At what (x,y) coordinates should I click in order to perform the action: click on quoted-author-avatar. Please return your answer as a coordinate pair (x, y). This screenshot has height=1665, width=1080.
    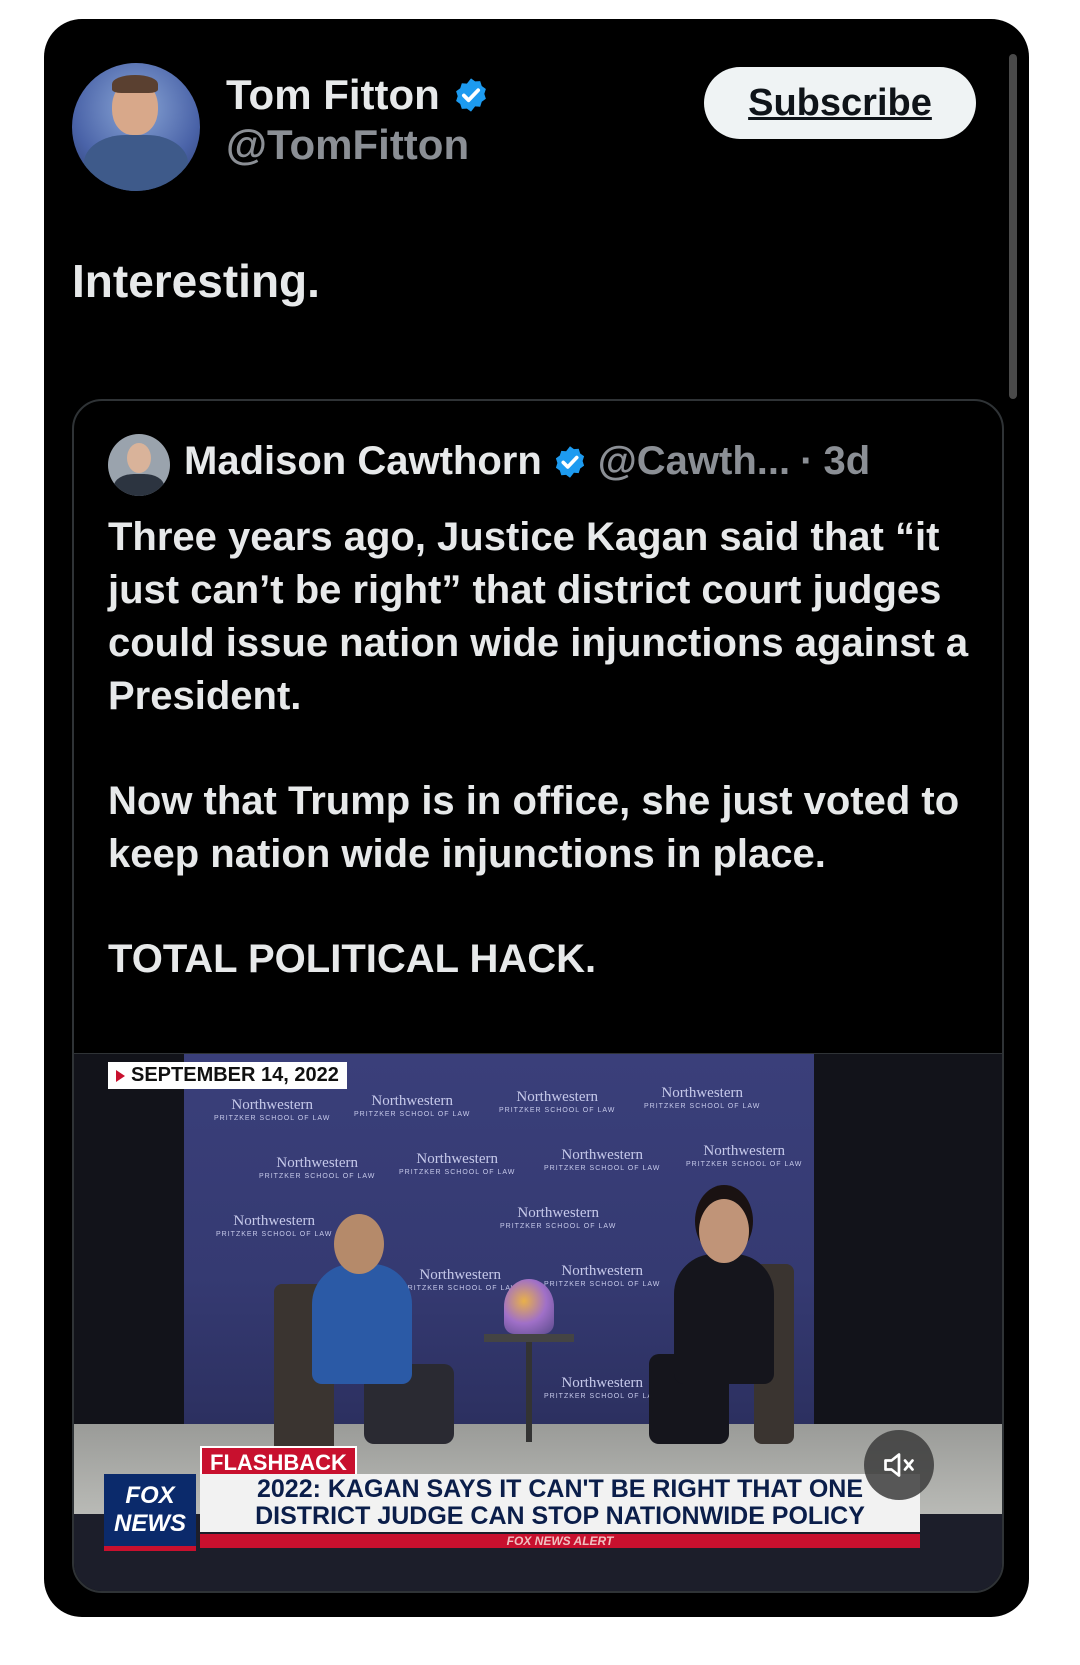
    Looking at the image, I should click on (139, 465).